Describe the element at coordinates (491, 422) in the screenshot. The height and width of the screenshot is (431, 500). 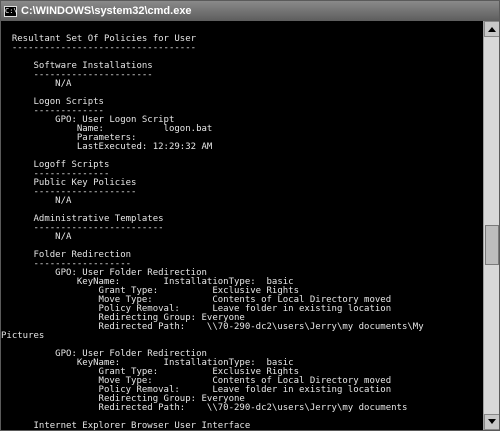
I see `scroll-down-arrow-icon` at that location.